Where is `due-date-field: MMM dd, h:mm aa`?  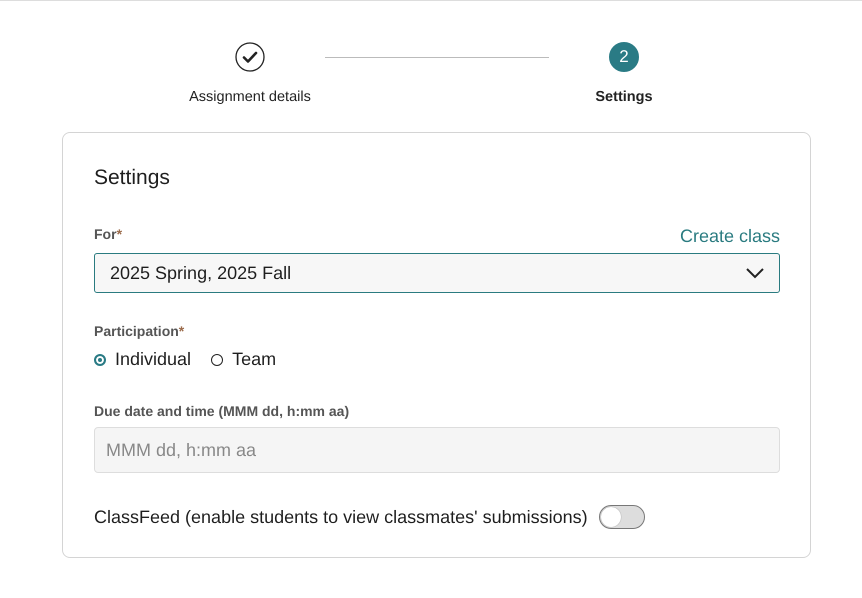
due-date-field: MMM dd, h:mm aa is located at coordinates (437, 450).